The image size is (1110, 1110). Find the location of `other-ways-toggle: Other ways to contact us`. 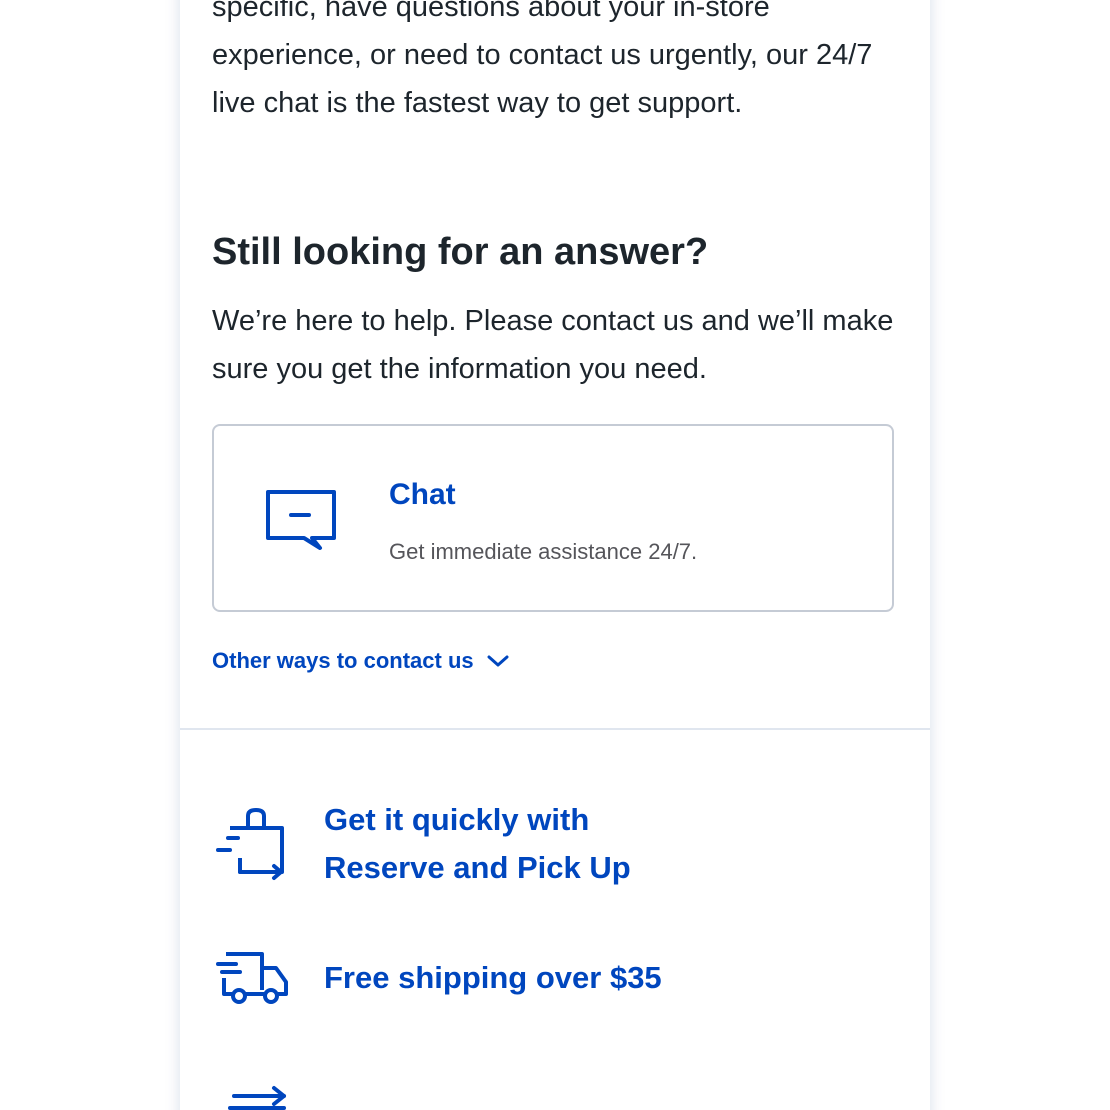

other-ways-toggle: Other ways to contact us is located at coordinates (361, 661).